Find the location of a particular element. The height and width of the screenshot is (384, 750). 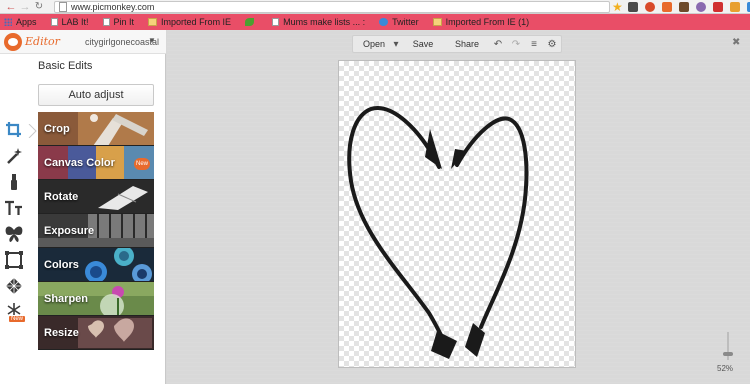

chevron-down-icon: ▾ is located at coordinates (396, 44).